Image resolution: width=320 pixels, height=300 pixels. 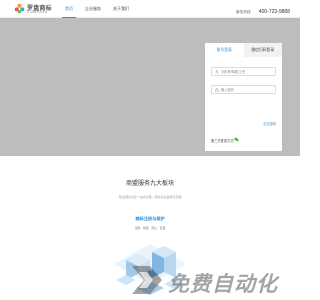 I want to click on feature-title: 商标注册与保护, so click(x=150, y=218).